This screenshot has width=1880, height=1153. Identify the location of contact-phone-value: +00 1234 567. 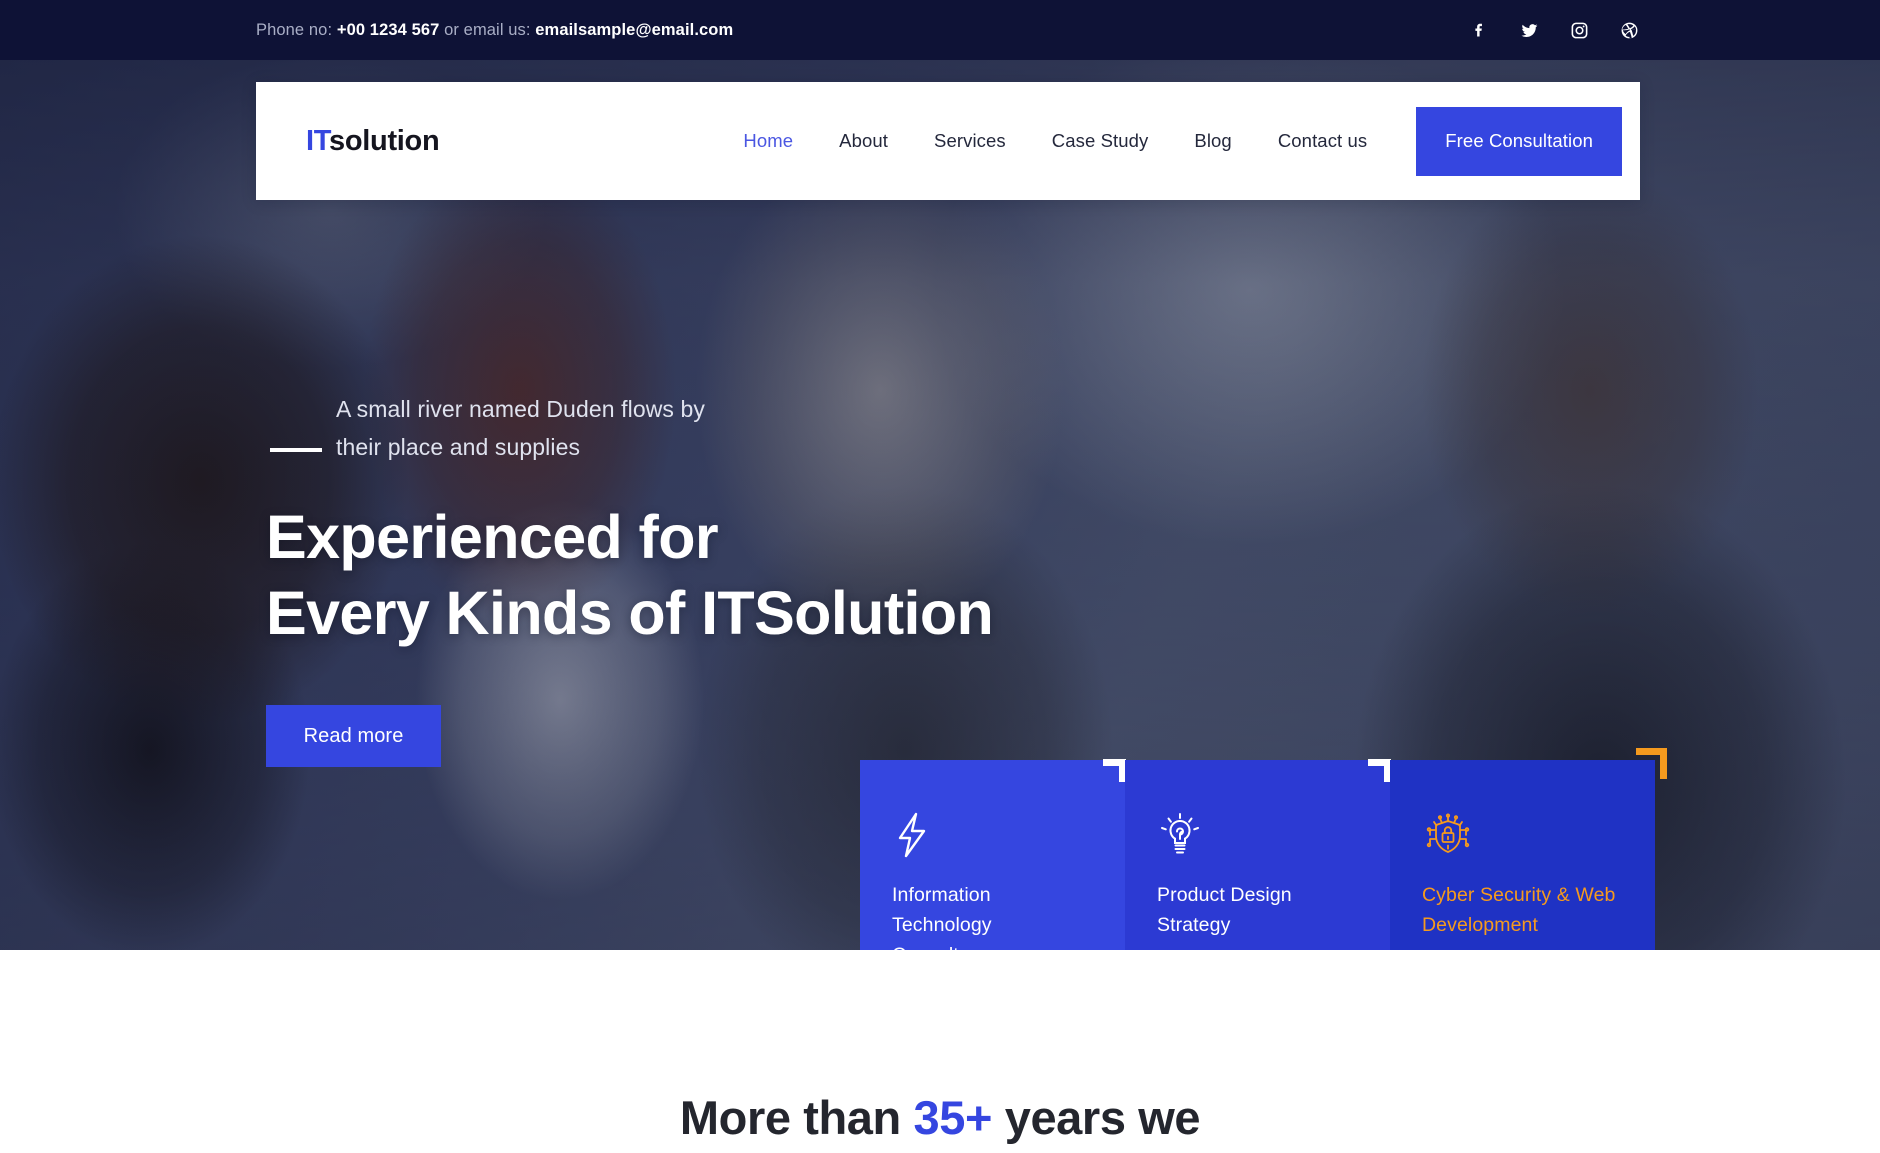
(388, 30).